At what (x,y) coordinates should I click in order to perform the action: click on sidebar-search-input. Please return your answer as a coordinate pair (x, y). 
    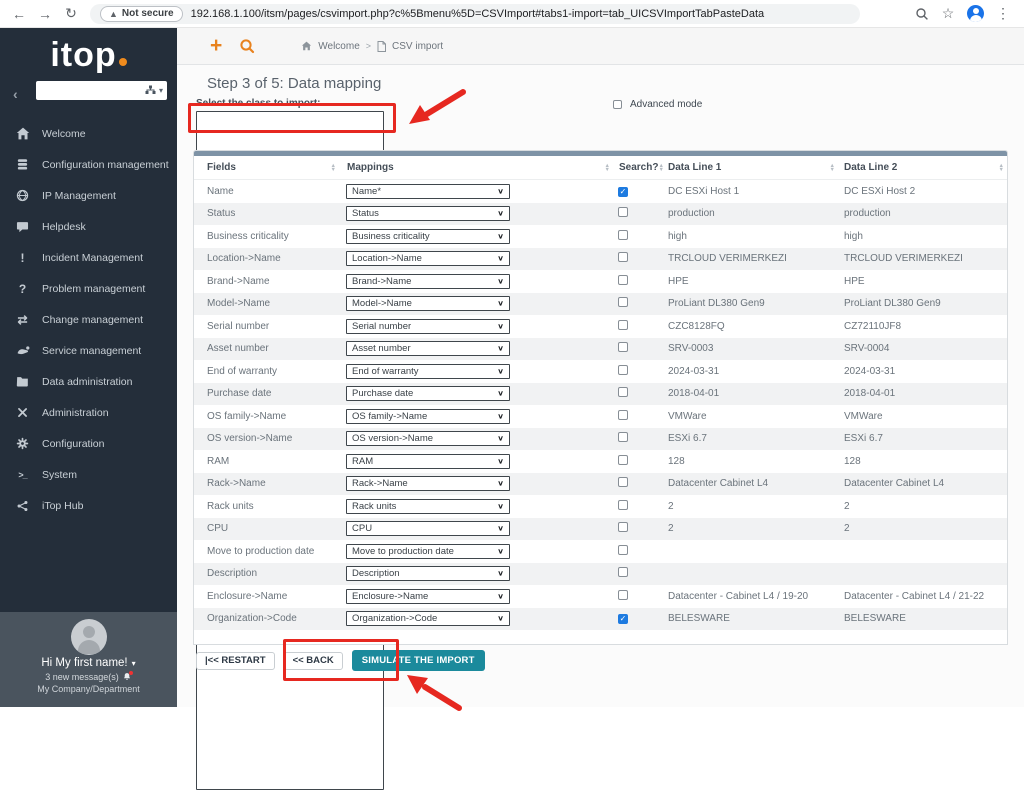
    Looking at the image, I should click on (90, 90).